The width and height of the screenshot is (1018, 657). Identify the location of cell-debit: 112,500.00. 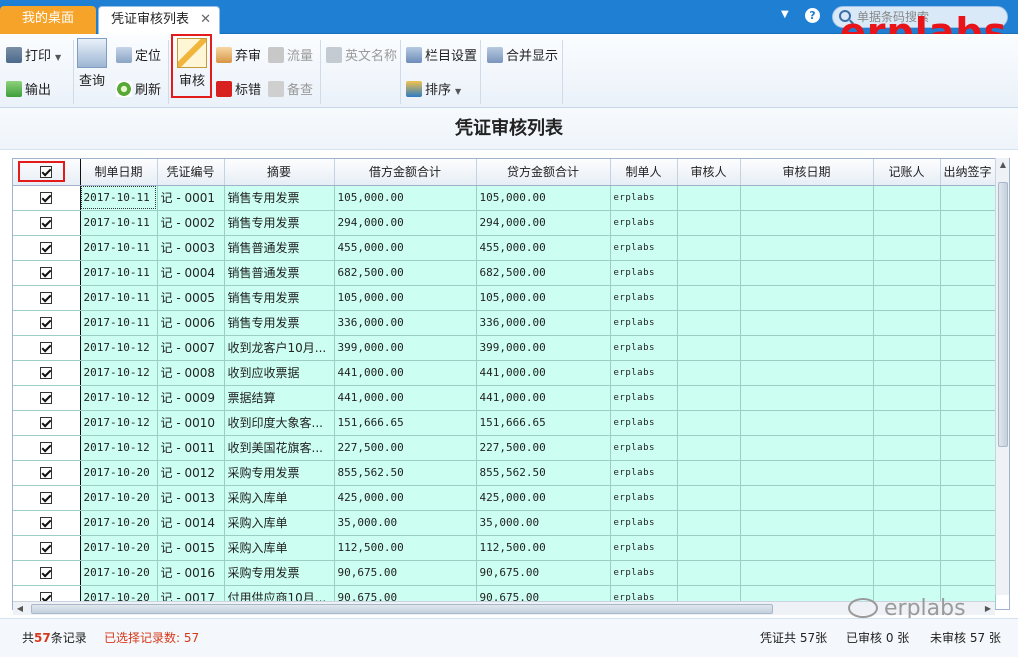
(405, 548).